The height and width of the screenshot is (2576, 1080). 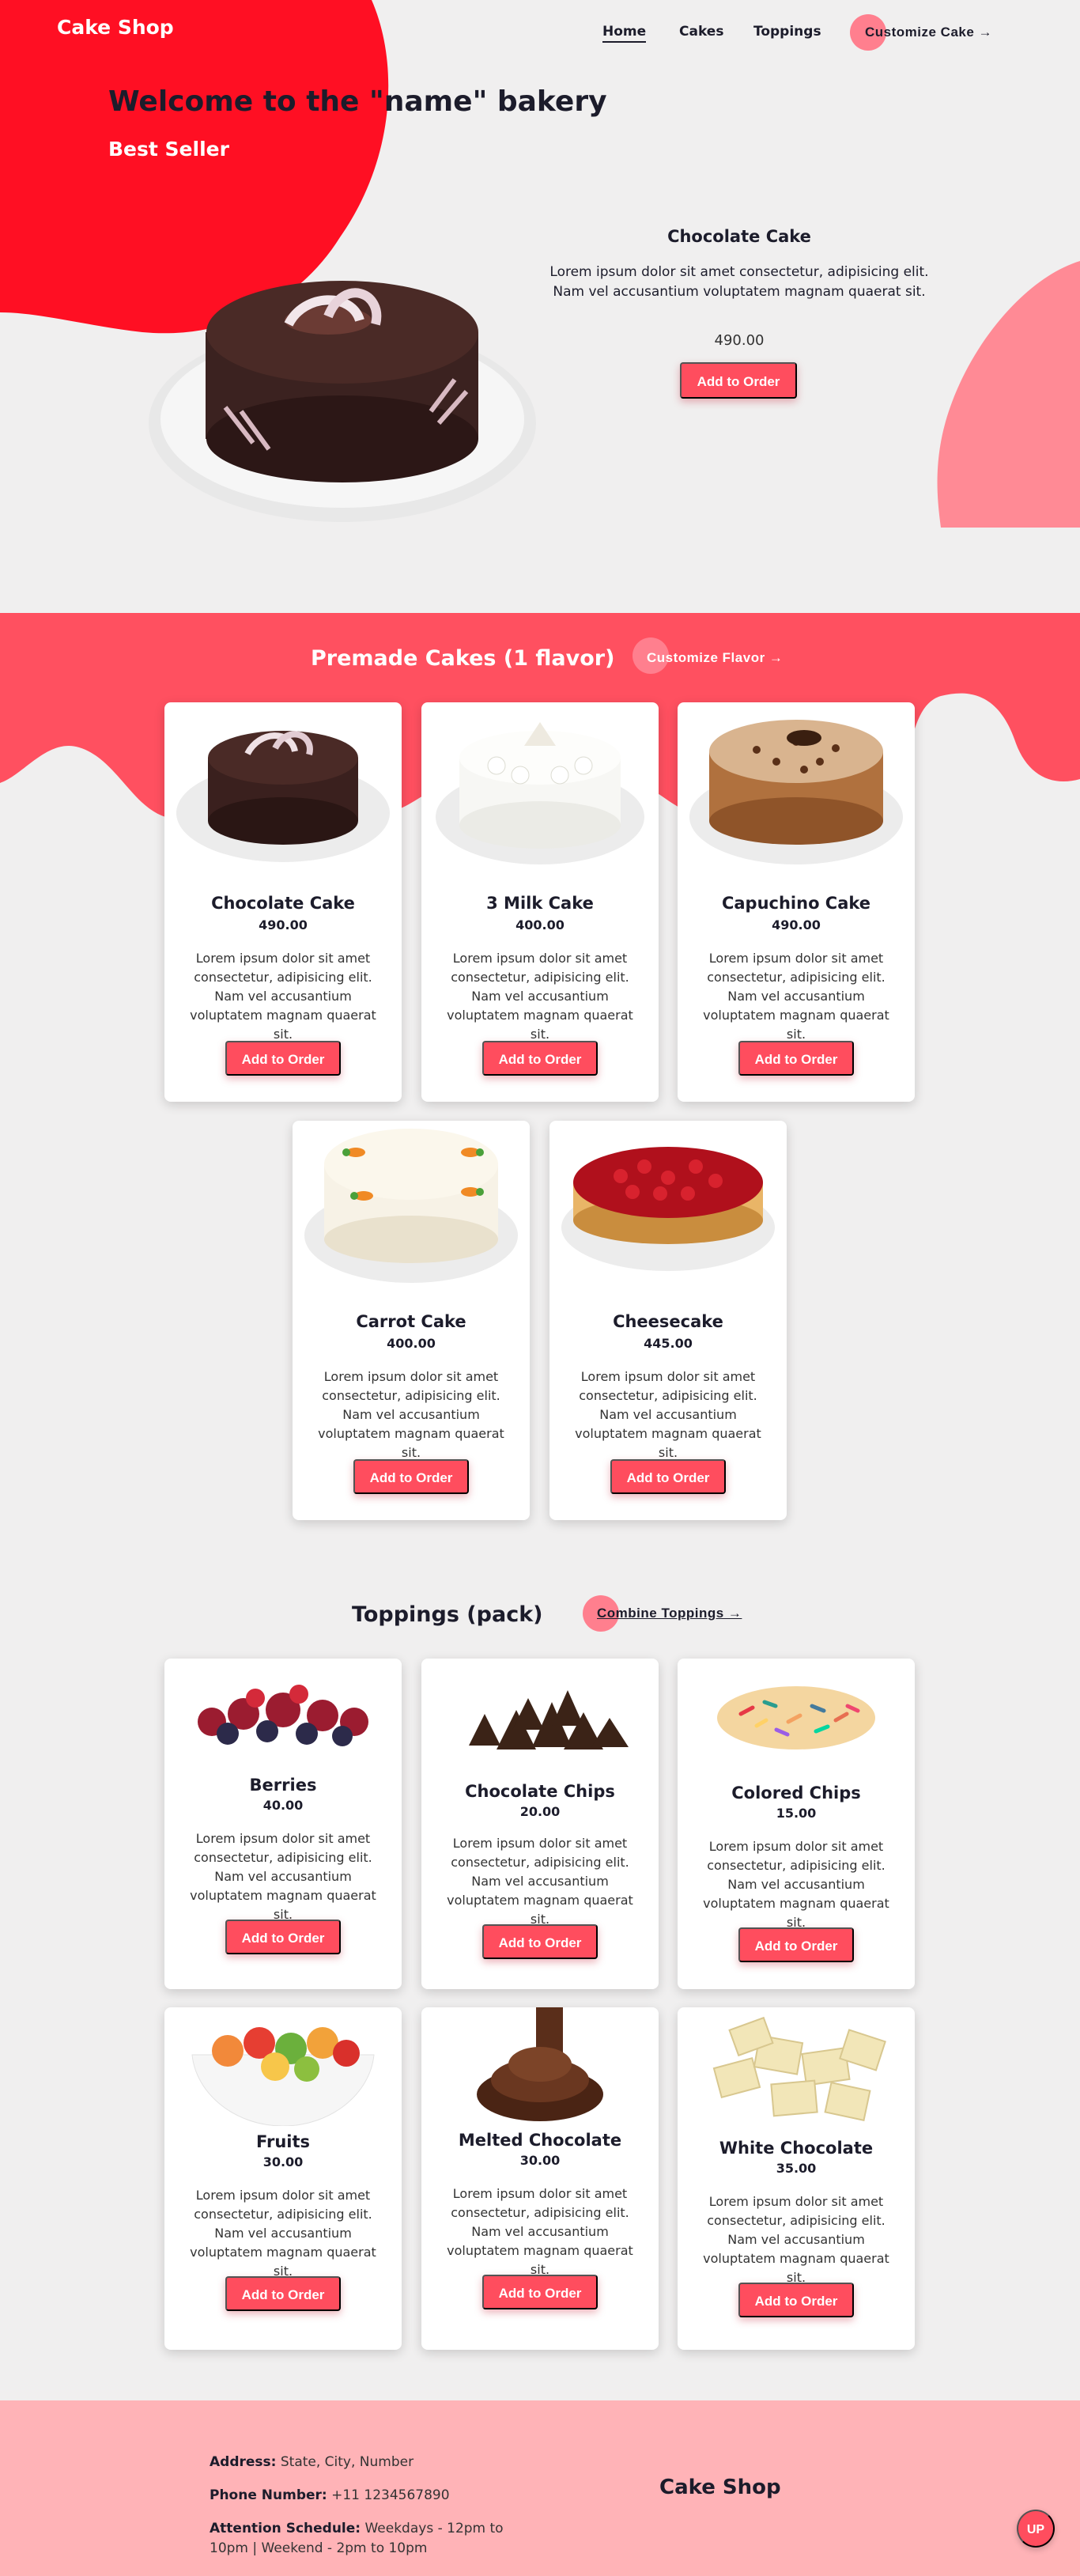 I want to click on address-value: State, City, Number, so click(x=347, y=2462).